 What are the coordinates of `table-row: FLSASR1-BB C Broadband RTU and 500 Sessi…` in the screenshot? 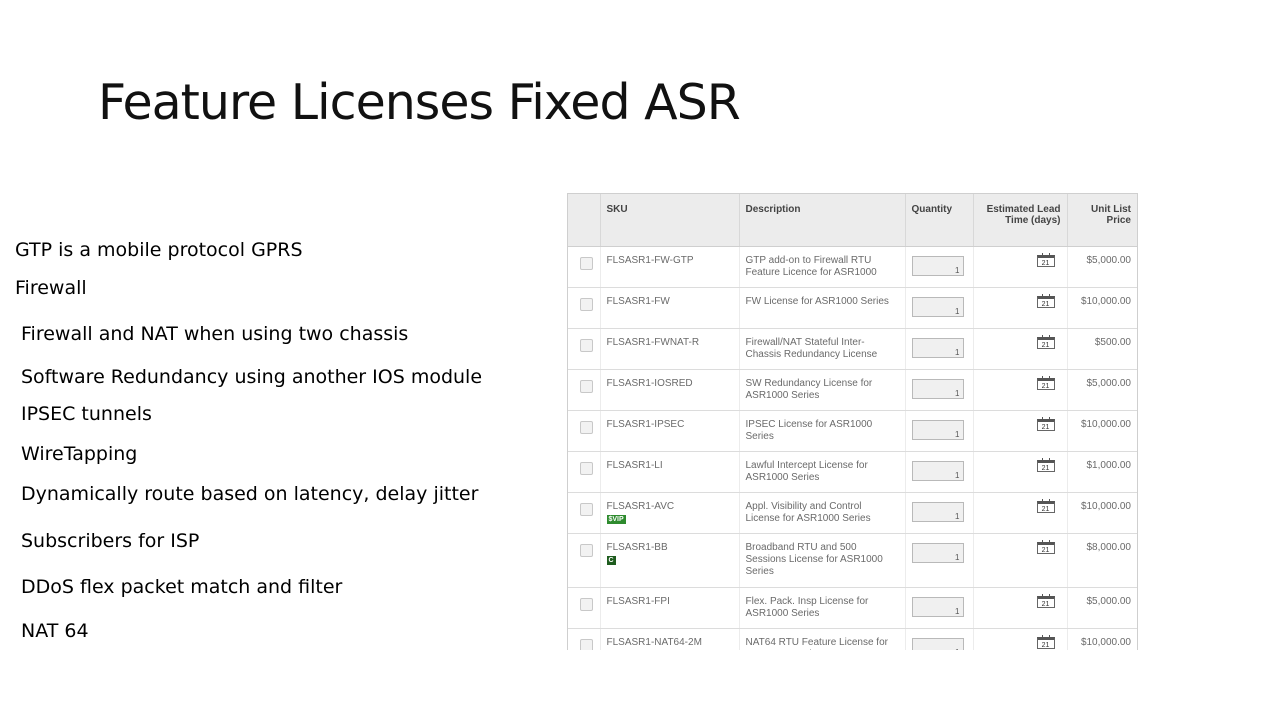 It's located at (852, 560).